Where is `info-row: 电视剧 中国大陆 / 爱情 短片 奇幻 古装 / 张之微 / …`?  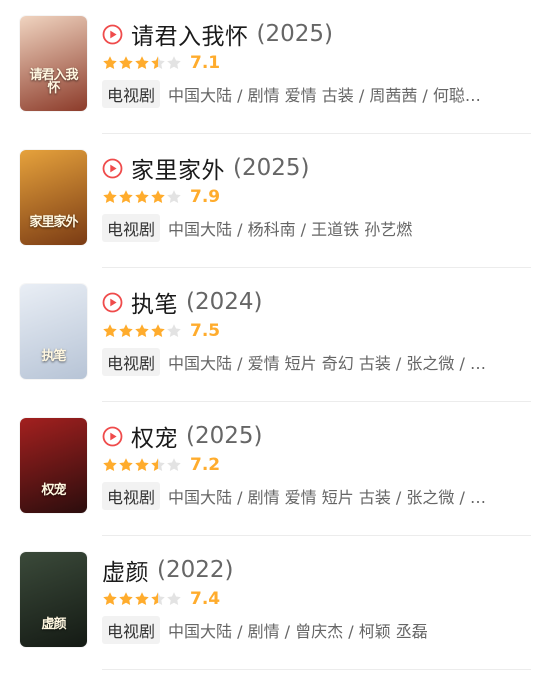 info-row: 电视剧 中国大陆 / 爱情 短片 奇幻 古装 / 张之微 / … is located at coordinates (316, 362).